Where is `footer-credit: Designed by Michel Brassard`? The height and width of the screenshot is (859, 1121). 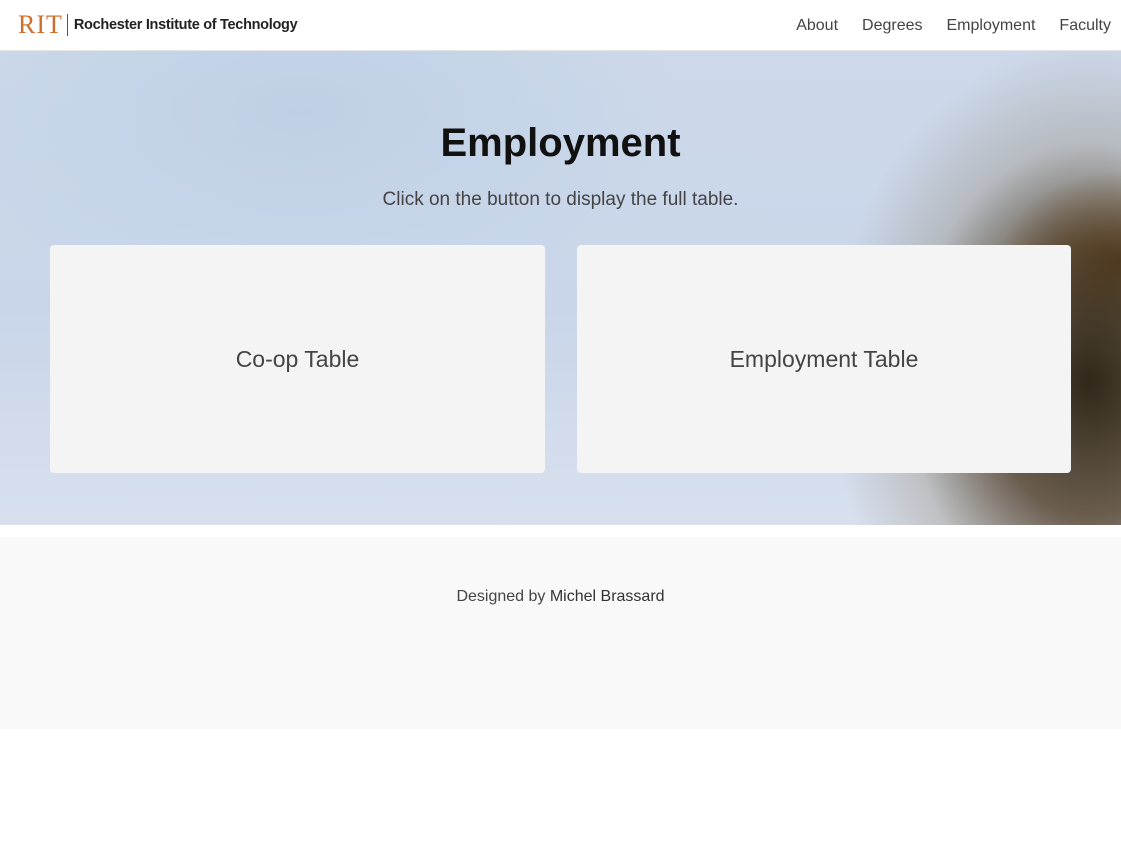 footer-credit: Designed by Michel Brassard is located at coordinates (560, 597).